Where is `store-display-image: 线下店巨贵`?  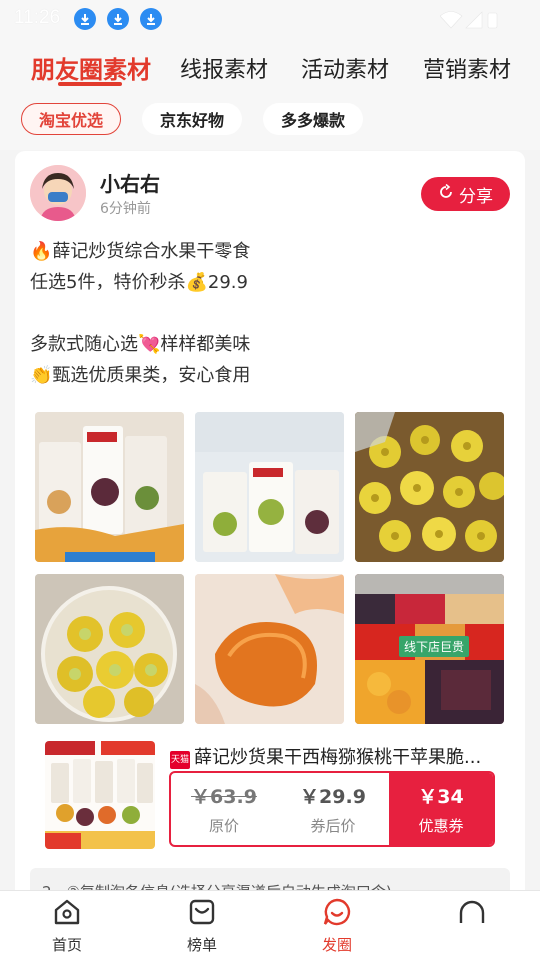
store-display-image: 线下店巨贵 is located at coordinates (429, 649).